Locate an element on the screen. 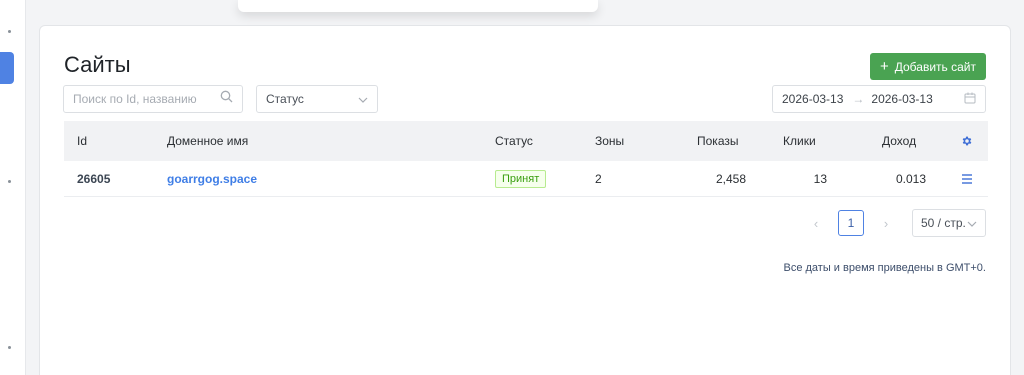 This screenshot has width=1024, height=375. page-number-current: 1 is located at coordinates (851, 223).